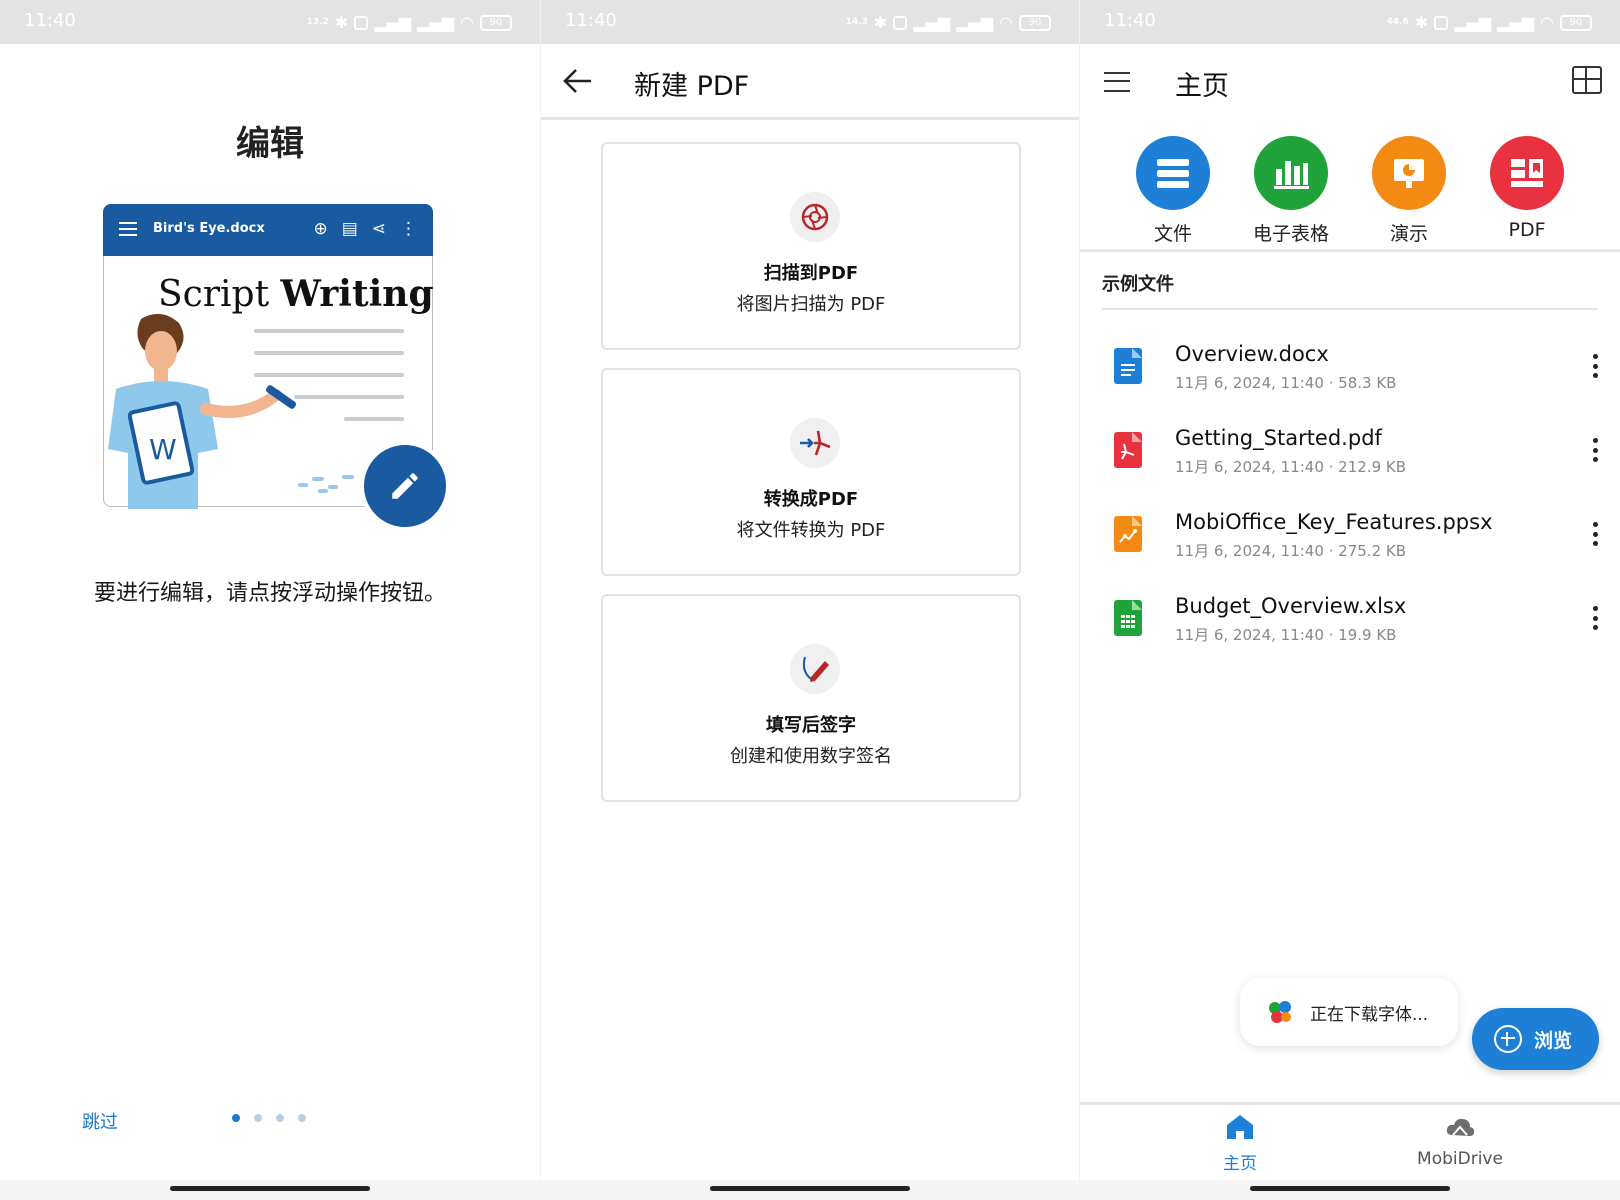 This screenshot has width=1620, height=1200. Describe the element at coordinates (1527, 173) in the screenshot. I see `pdf-icon` at that location.